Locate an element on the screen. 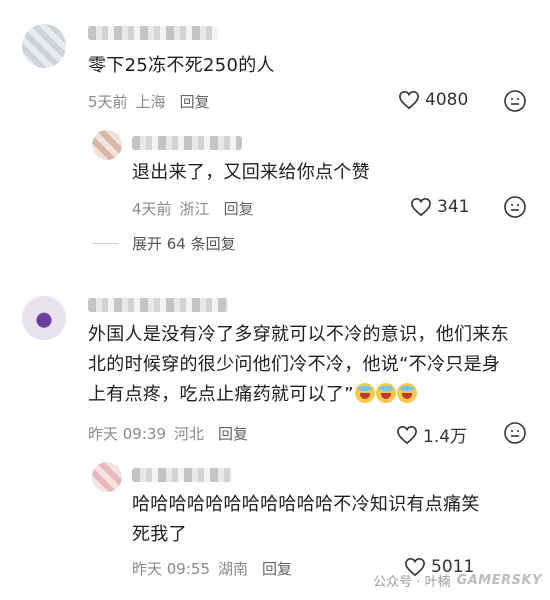  reply-meta: 4天前 浙江 回复 is located at coordinates (197, 208).